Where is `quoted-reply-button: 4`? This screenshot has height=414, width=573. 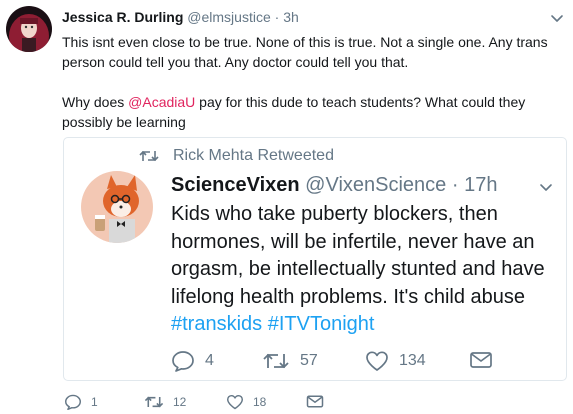
quoted-reply-button: 4 is located at coordinates (192, 361).